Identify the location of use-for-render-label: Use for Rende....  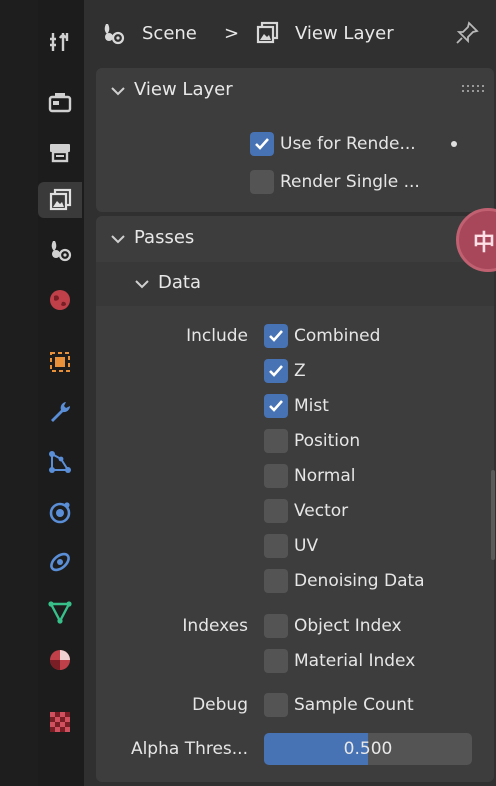
(348, 144).